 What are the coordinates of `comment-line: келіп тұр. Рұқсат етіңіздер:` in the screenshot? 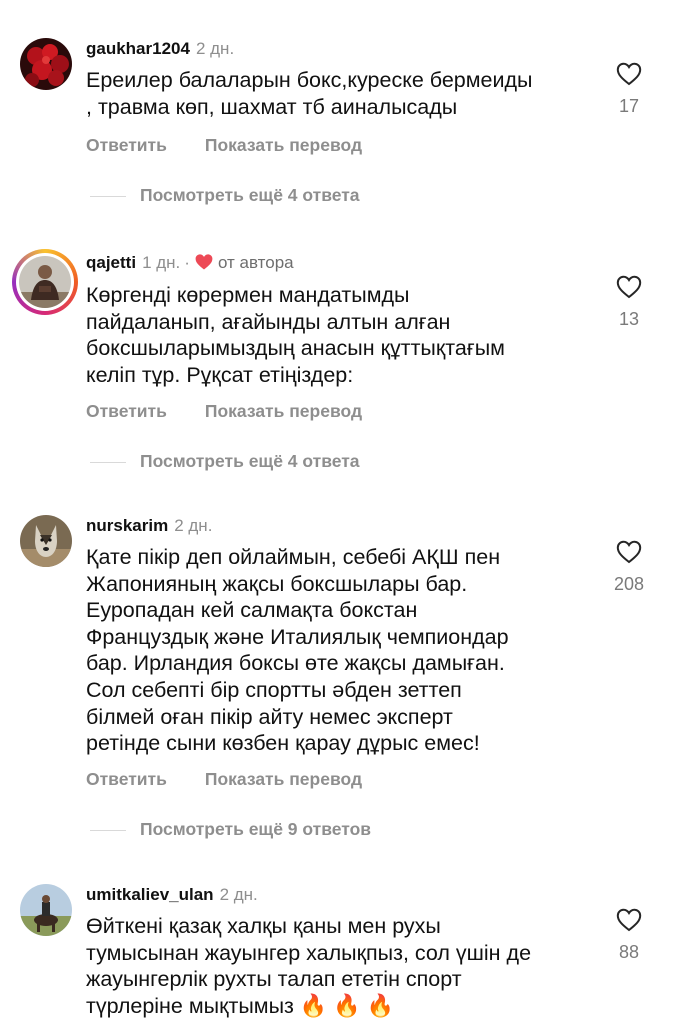 It's located at (220, 374).